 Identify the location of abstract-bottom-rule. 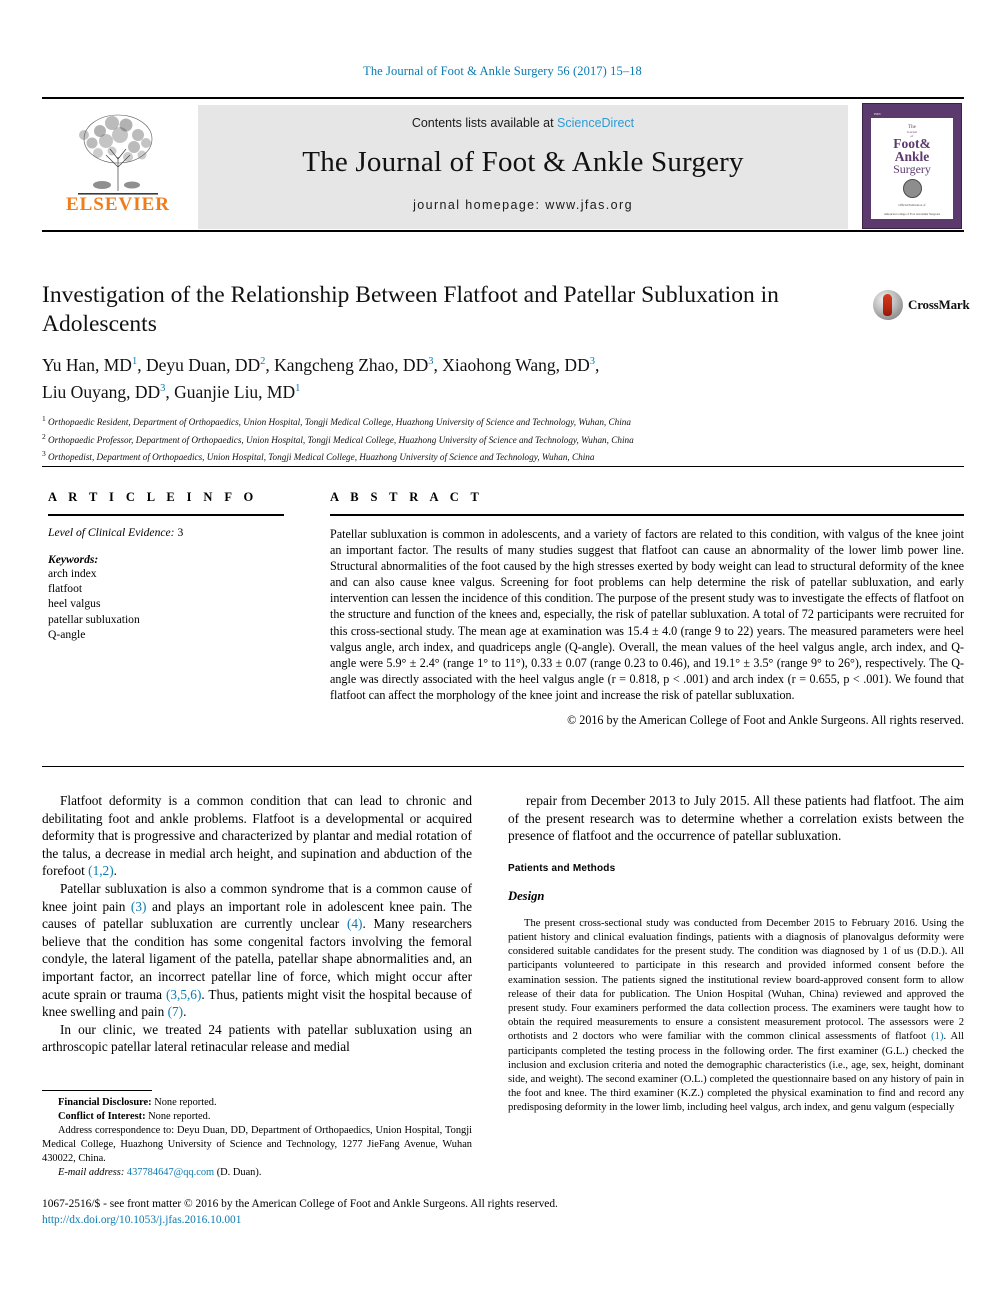
(503, 766).